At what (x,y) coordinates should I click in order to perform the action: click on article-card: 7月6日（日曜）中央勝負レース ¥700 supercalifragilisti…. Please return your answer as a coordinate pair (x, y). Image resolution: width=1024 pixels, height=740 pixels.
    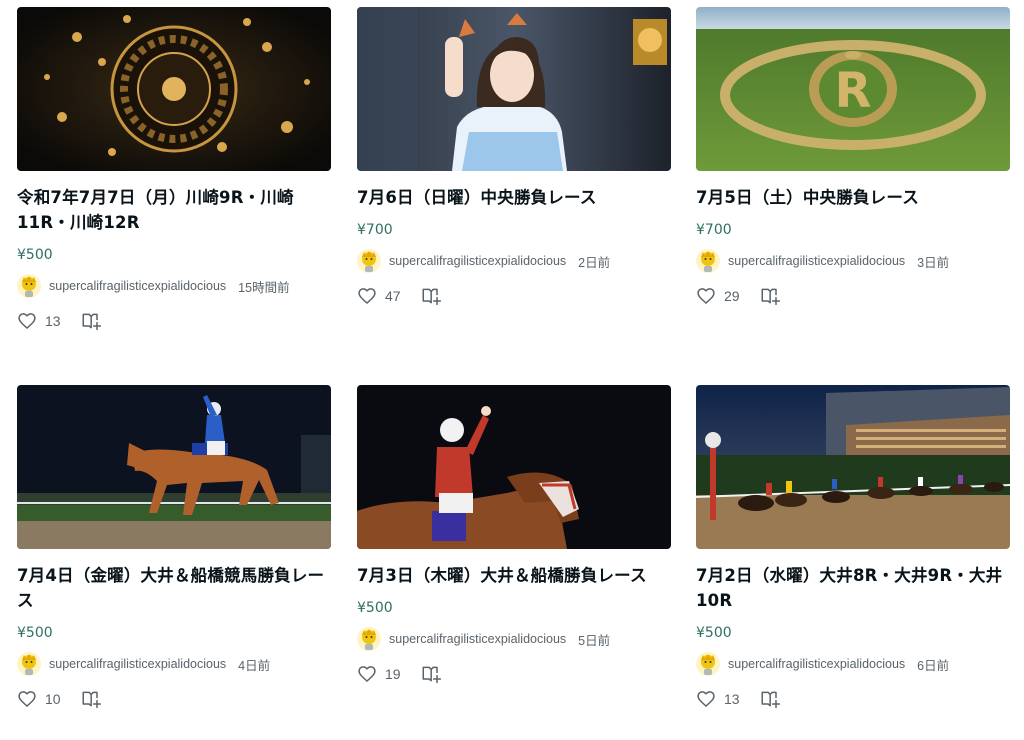
    Looking at the image, I should click on (514, 157).